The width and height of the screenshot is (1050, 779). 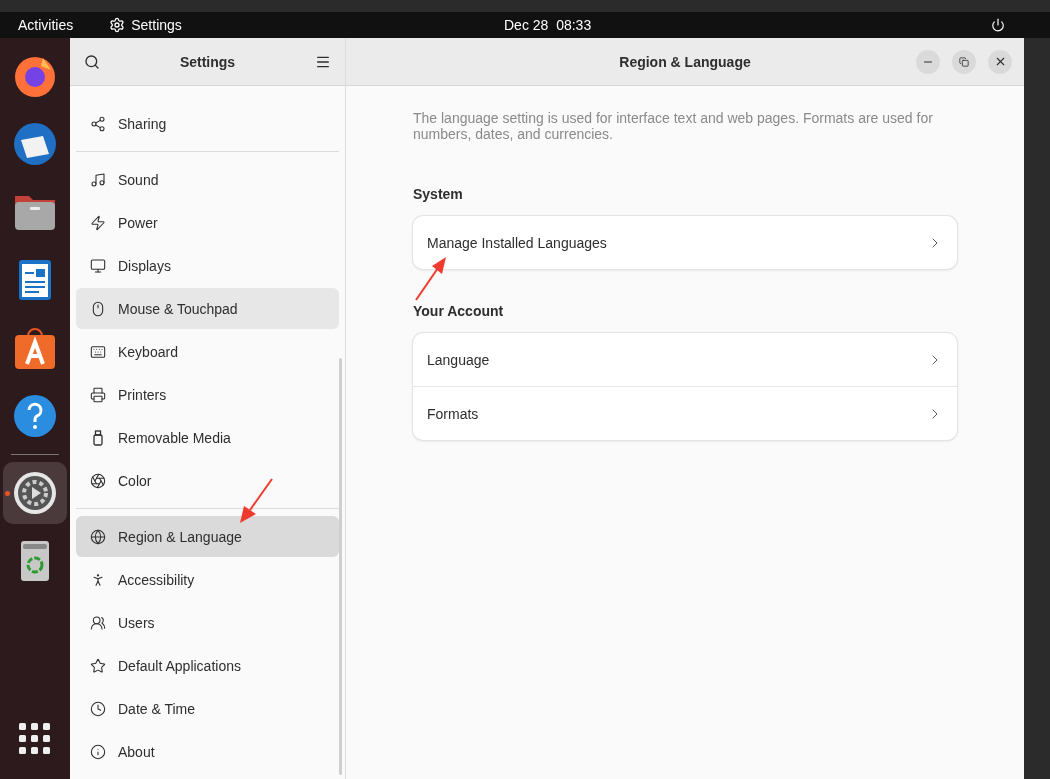 I want to click on info-icon, so click(x=98, y=751).